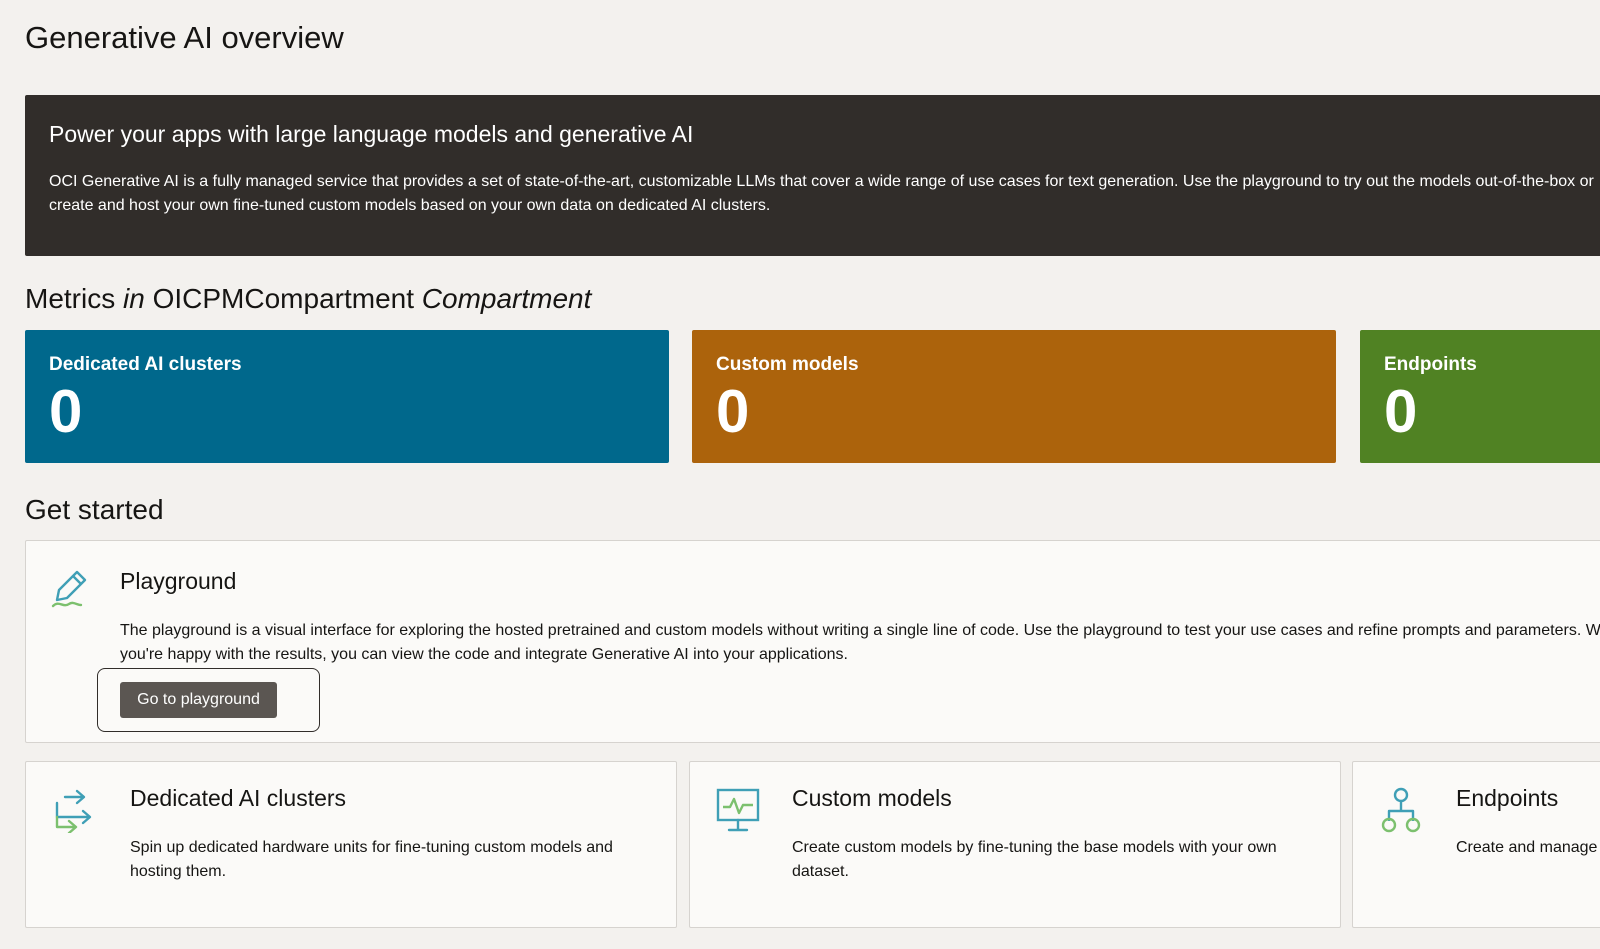 The height and width of the screenshot is (949, 1600). Describe the element at coordinates (1014, 396) in the screenshot. I see `metric-card-custom-models: Custom models 0` at that location.